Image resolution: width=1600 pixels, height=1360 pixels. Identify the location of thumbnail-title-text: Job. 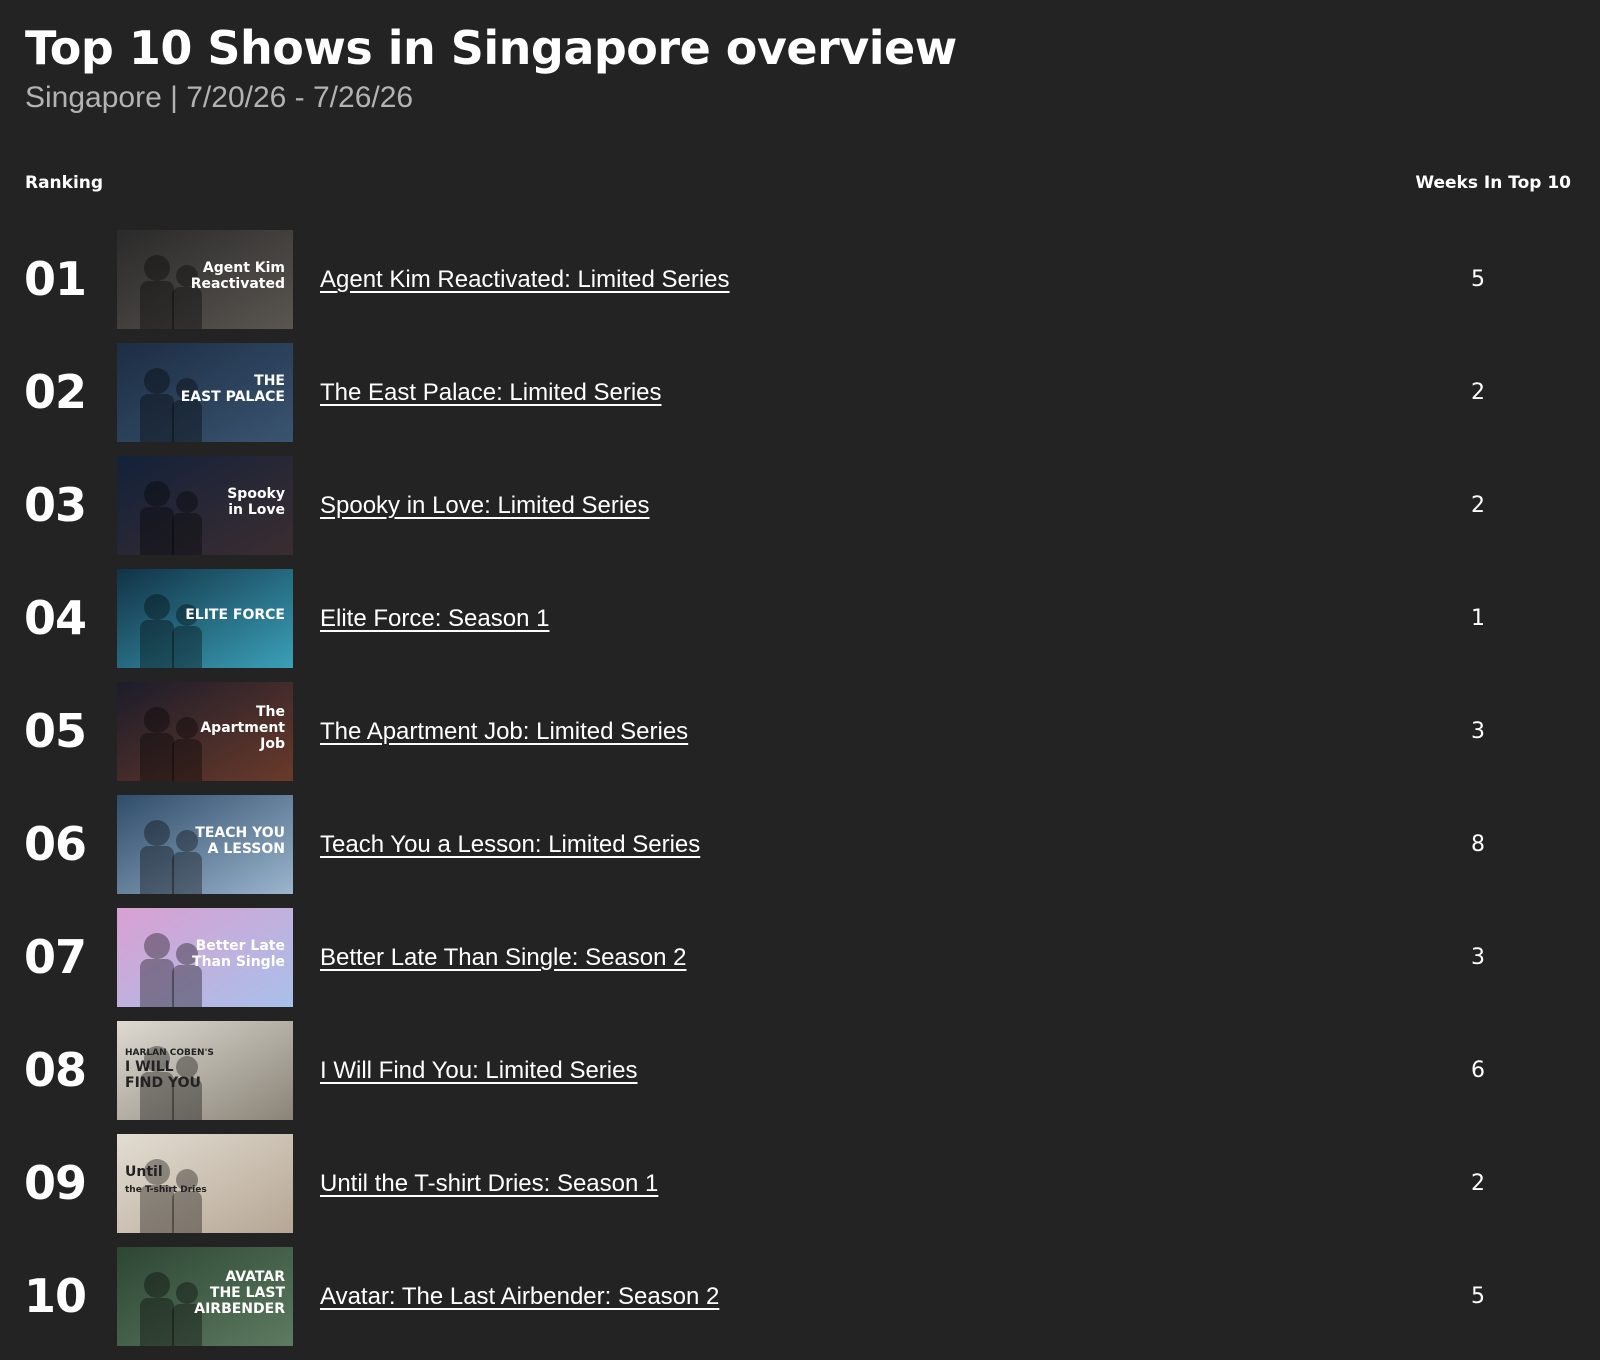
(272, 744).